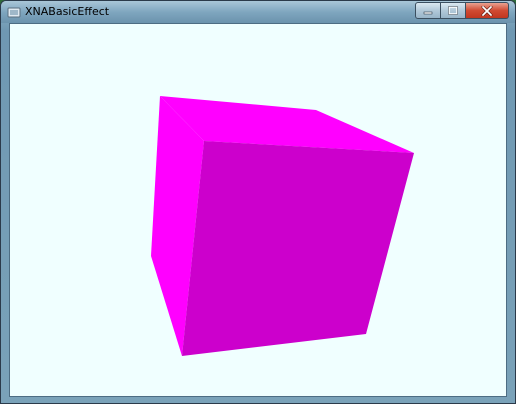 The image size is (516, 404). I want to click on minimize-icon, so click(428, 12).